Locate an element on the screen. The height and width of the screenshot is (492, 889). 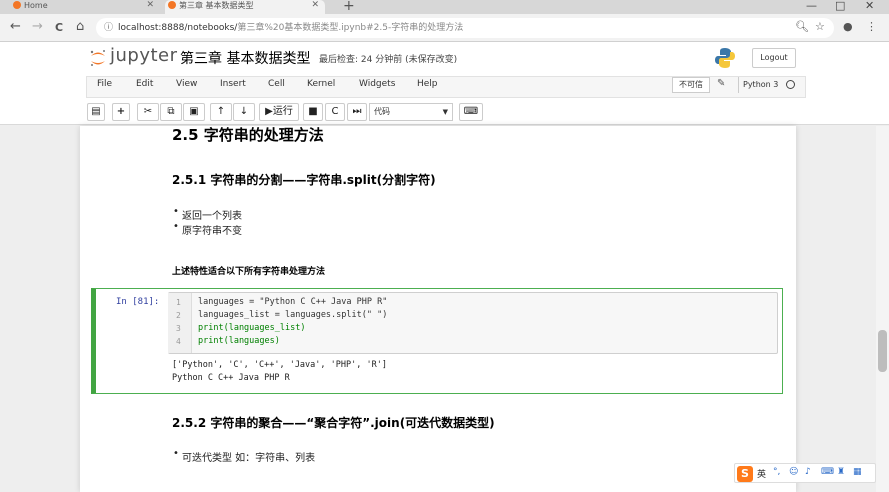
chevron-down-icon: ▼ is located at coordinates (445, 112).